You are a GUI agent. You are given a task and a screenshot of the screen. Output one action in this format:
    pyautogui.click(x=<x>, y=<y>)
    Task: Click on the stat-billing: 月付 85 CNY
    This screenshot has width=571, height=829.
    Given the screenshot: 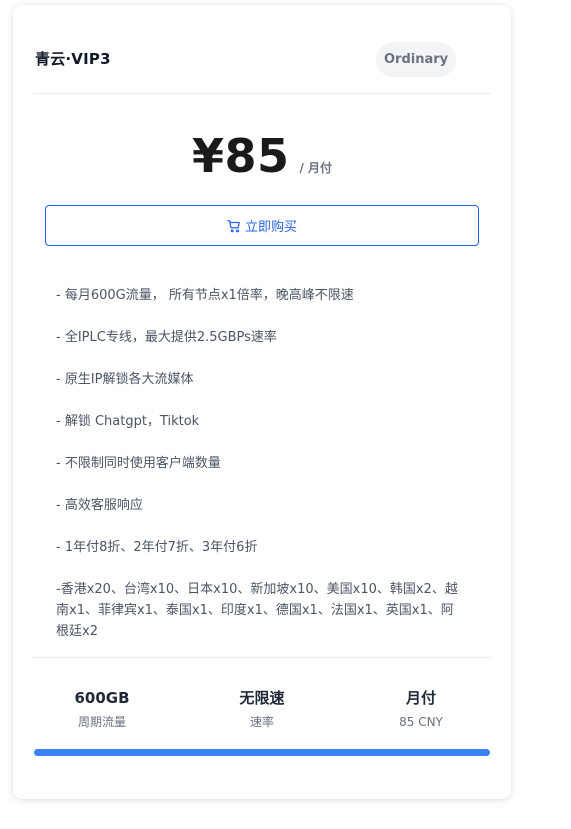 What is the action you would take?
    pyautogui.click(x=421, y=709)
    